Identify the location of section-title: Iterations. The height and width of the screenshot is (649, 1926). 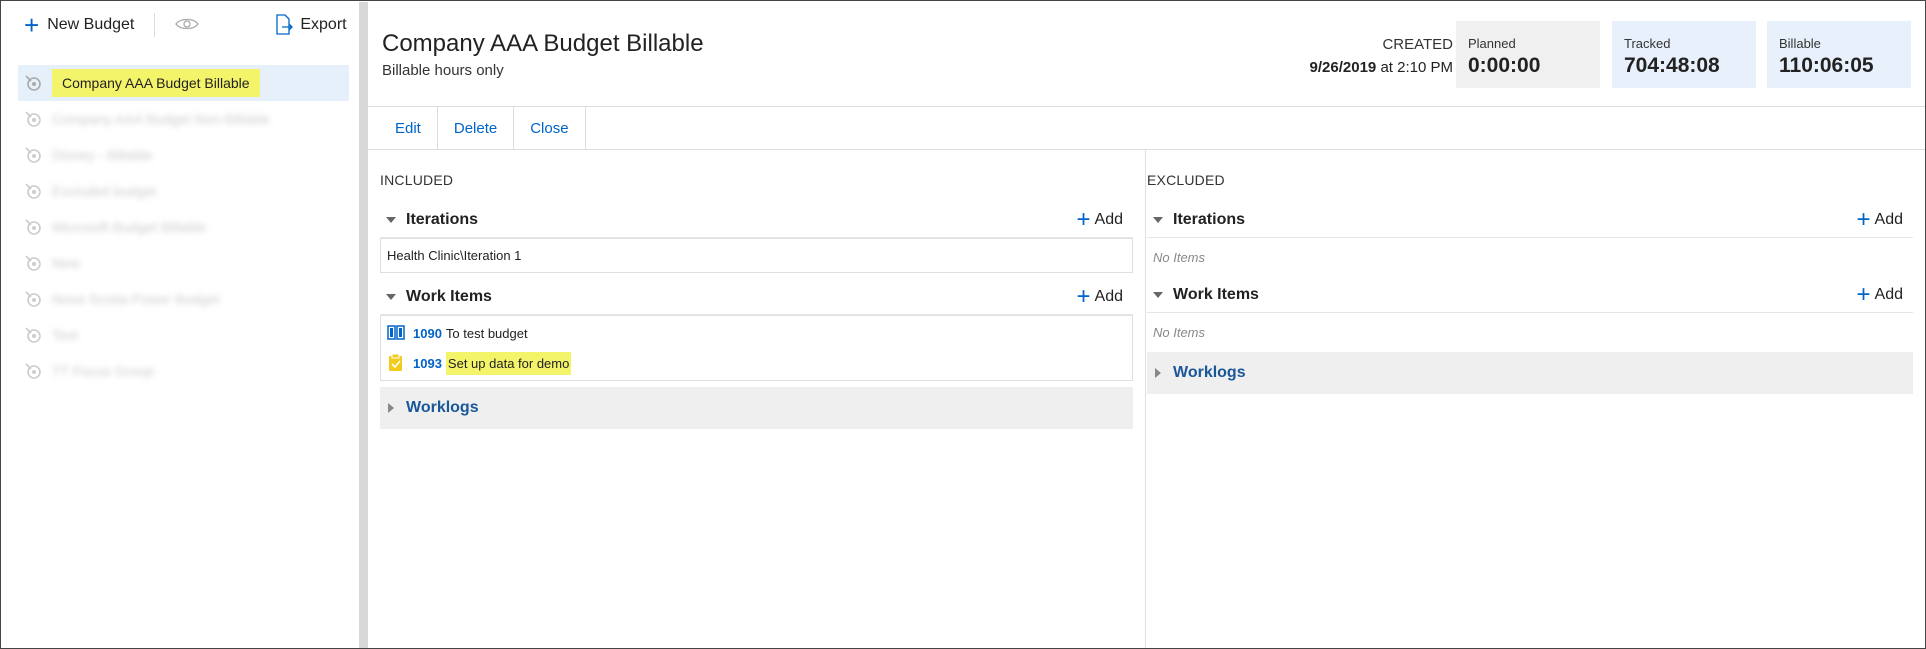
(1209, 219).